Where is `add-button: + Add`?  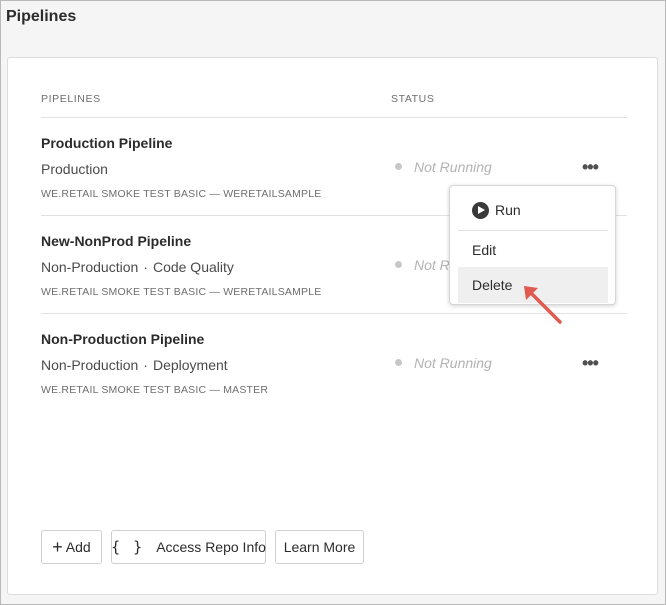
add-button: + Add is located at coordinates (71, 547).